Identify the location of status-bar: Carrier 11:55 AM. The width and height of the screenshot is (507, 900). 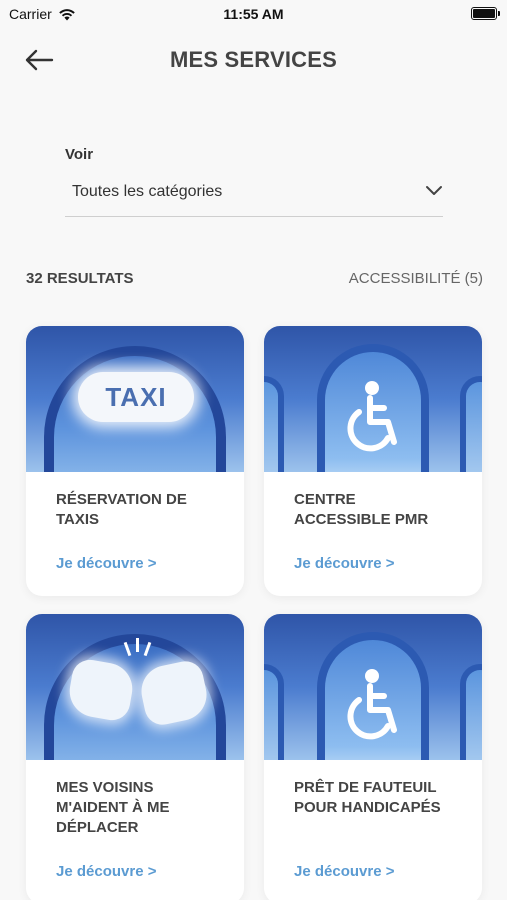
(253, 14).